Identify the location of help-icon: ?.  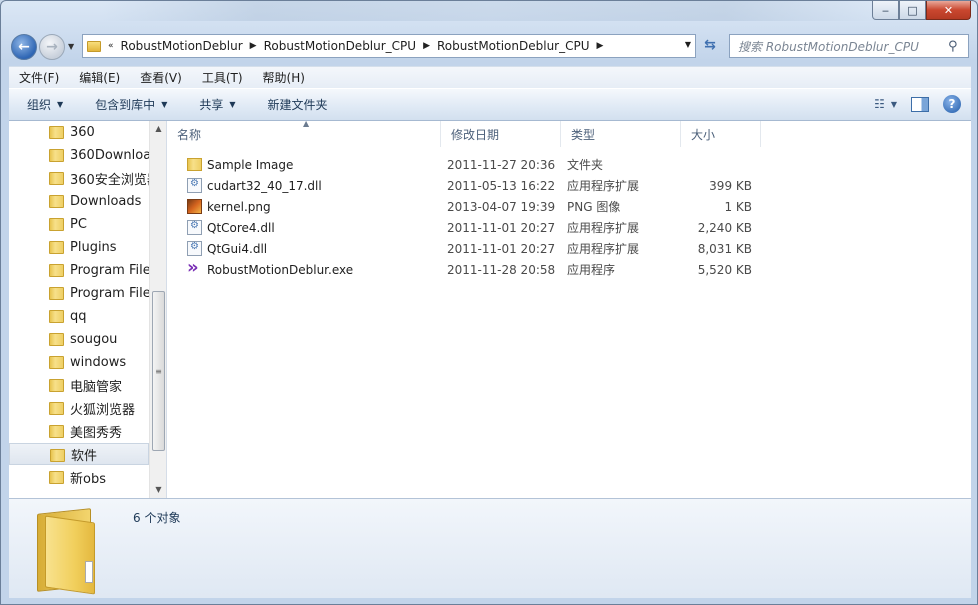
(952, 104).